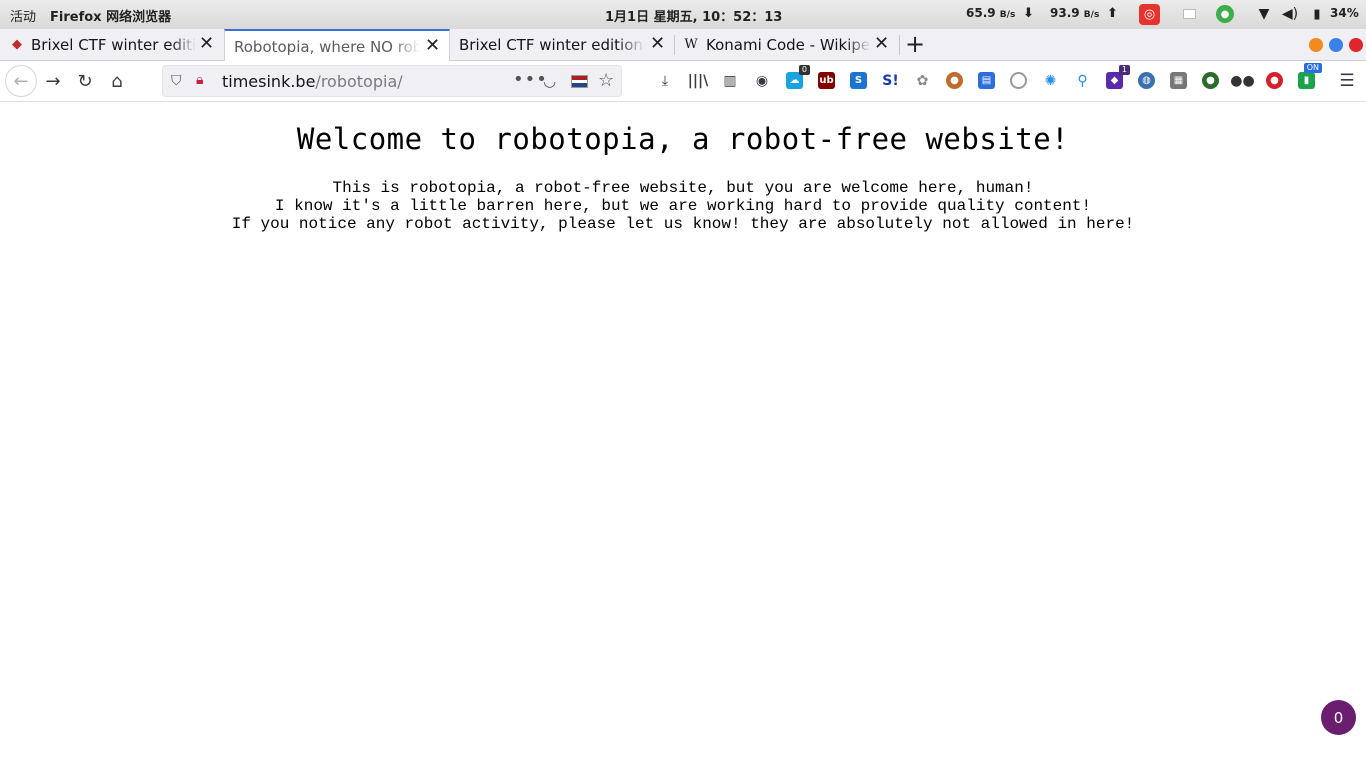  What do you see at coordinates (53, 81) in the screenshot?
I see `forward-button: →` at bounding box center [53, 81].